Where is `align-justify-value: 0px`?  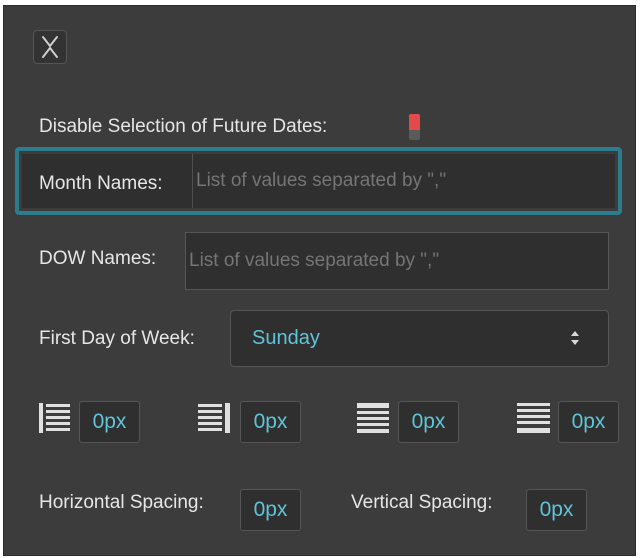
align-justify-value: 0px is located at coordinates (588, 422).